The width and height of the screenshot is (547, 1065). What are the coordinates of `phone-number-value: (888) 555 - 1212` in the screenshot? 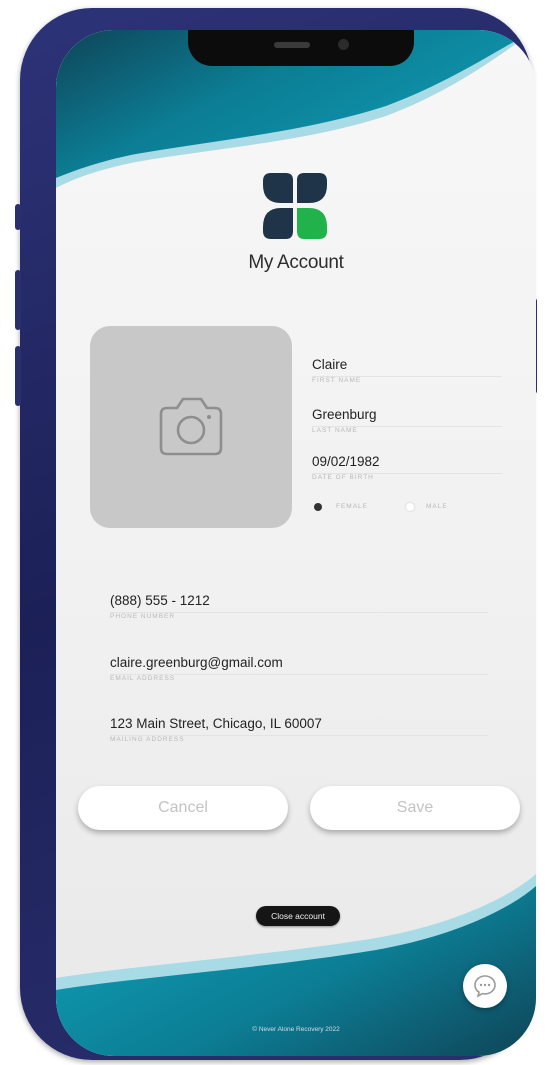 It's located at (160, 600).